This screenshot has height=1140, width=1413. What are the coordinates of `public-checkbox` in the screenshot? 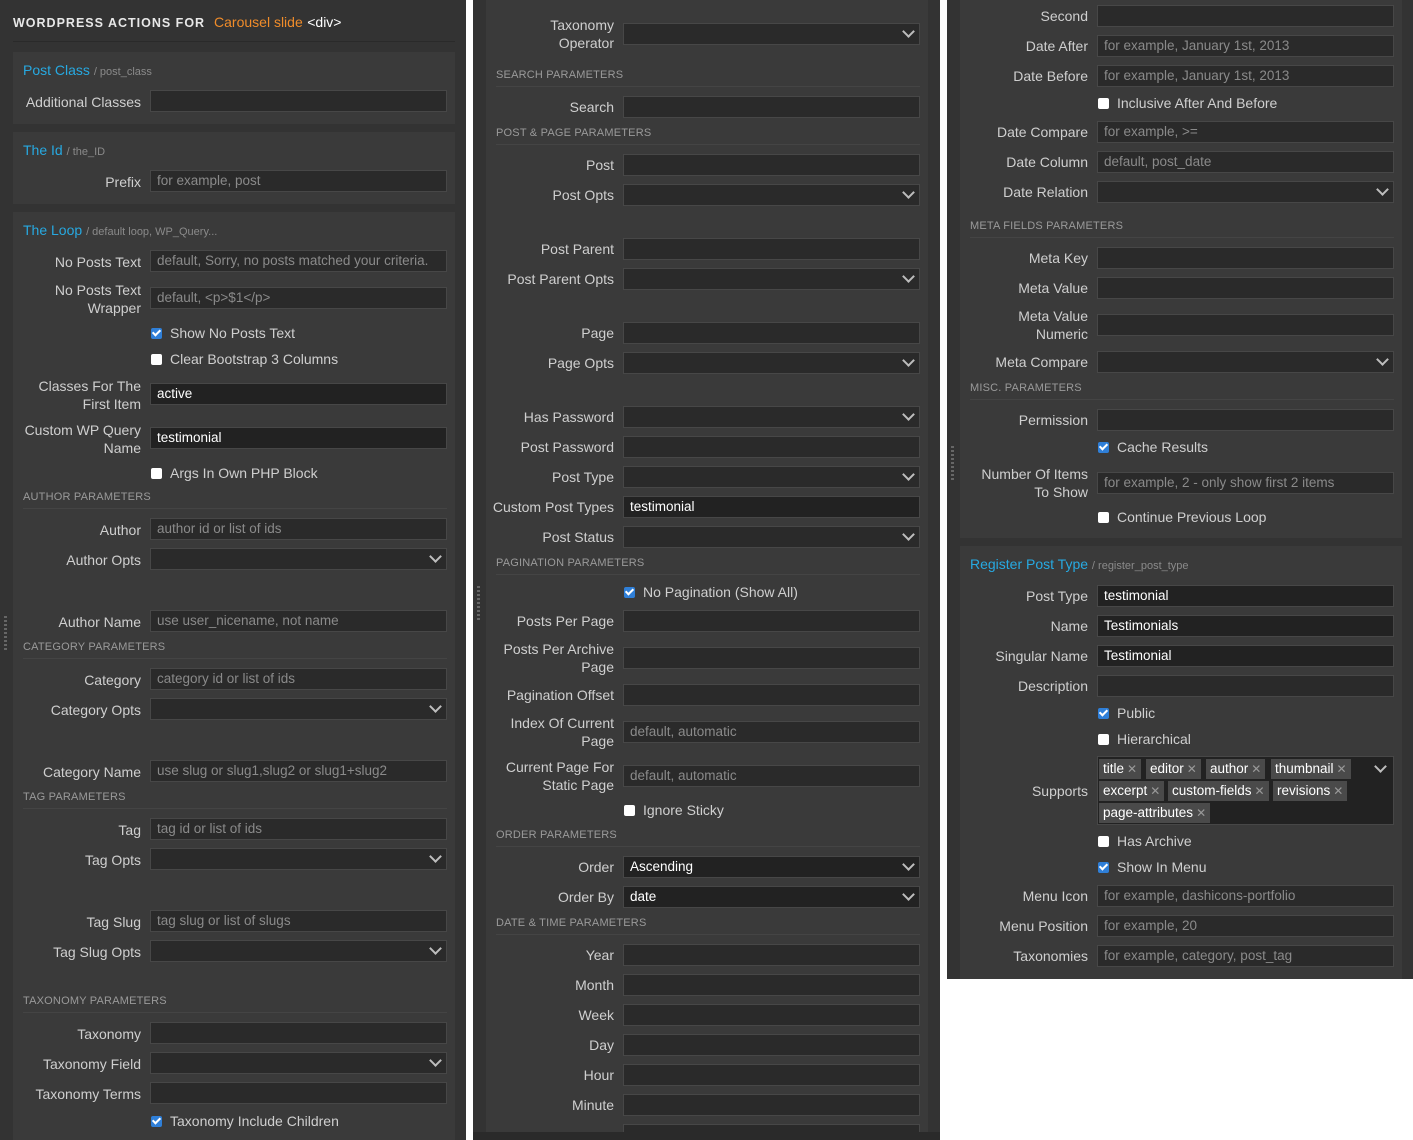 It's located at (1103, 713).